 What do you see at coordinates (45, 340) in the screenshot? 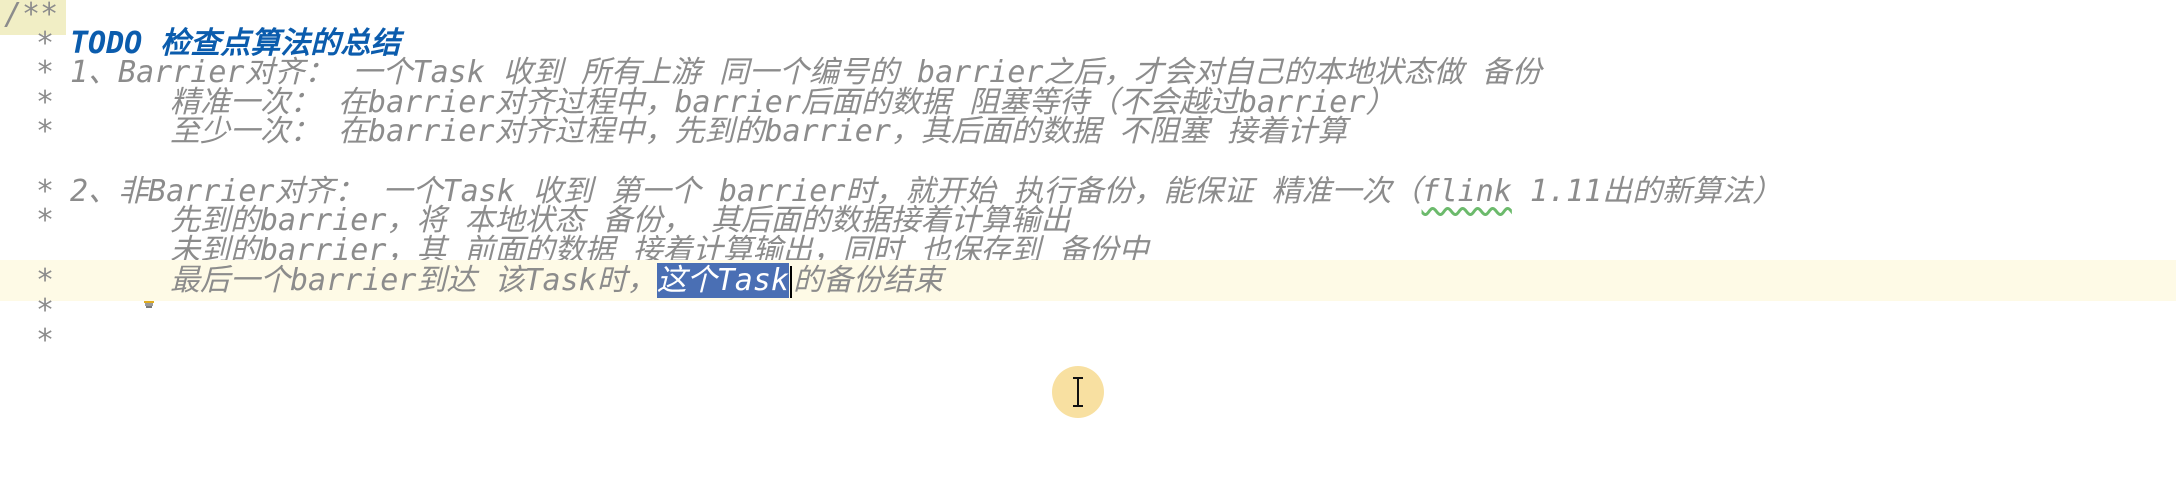
I see `comment-star: *` at bounding box center [45, 340].